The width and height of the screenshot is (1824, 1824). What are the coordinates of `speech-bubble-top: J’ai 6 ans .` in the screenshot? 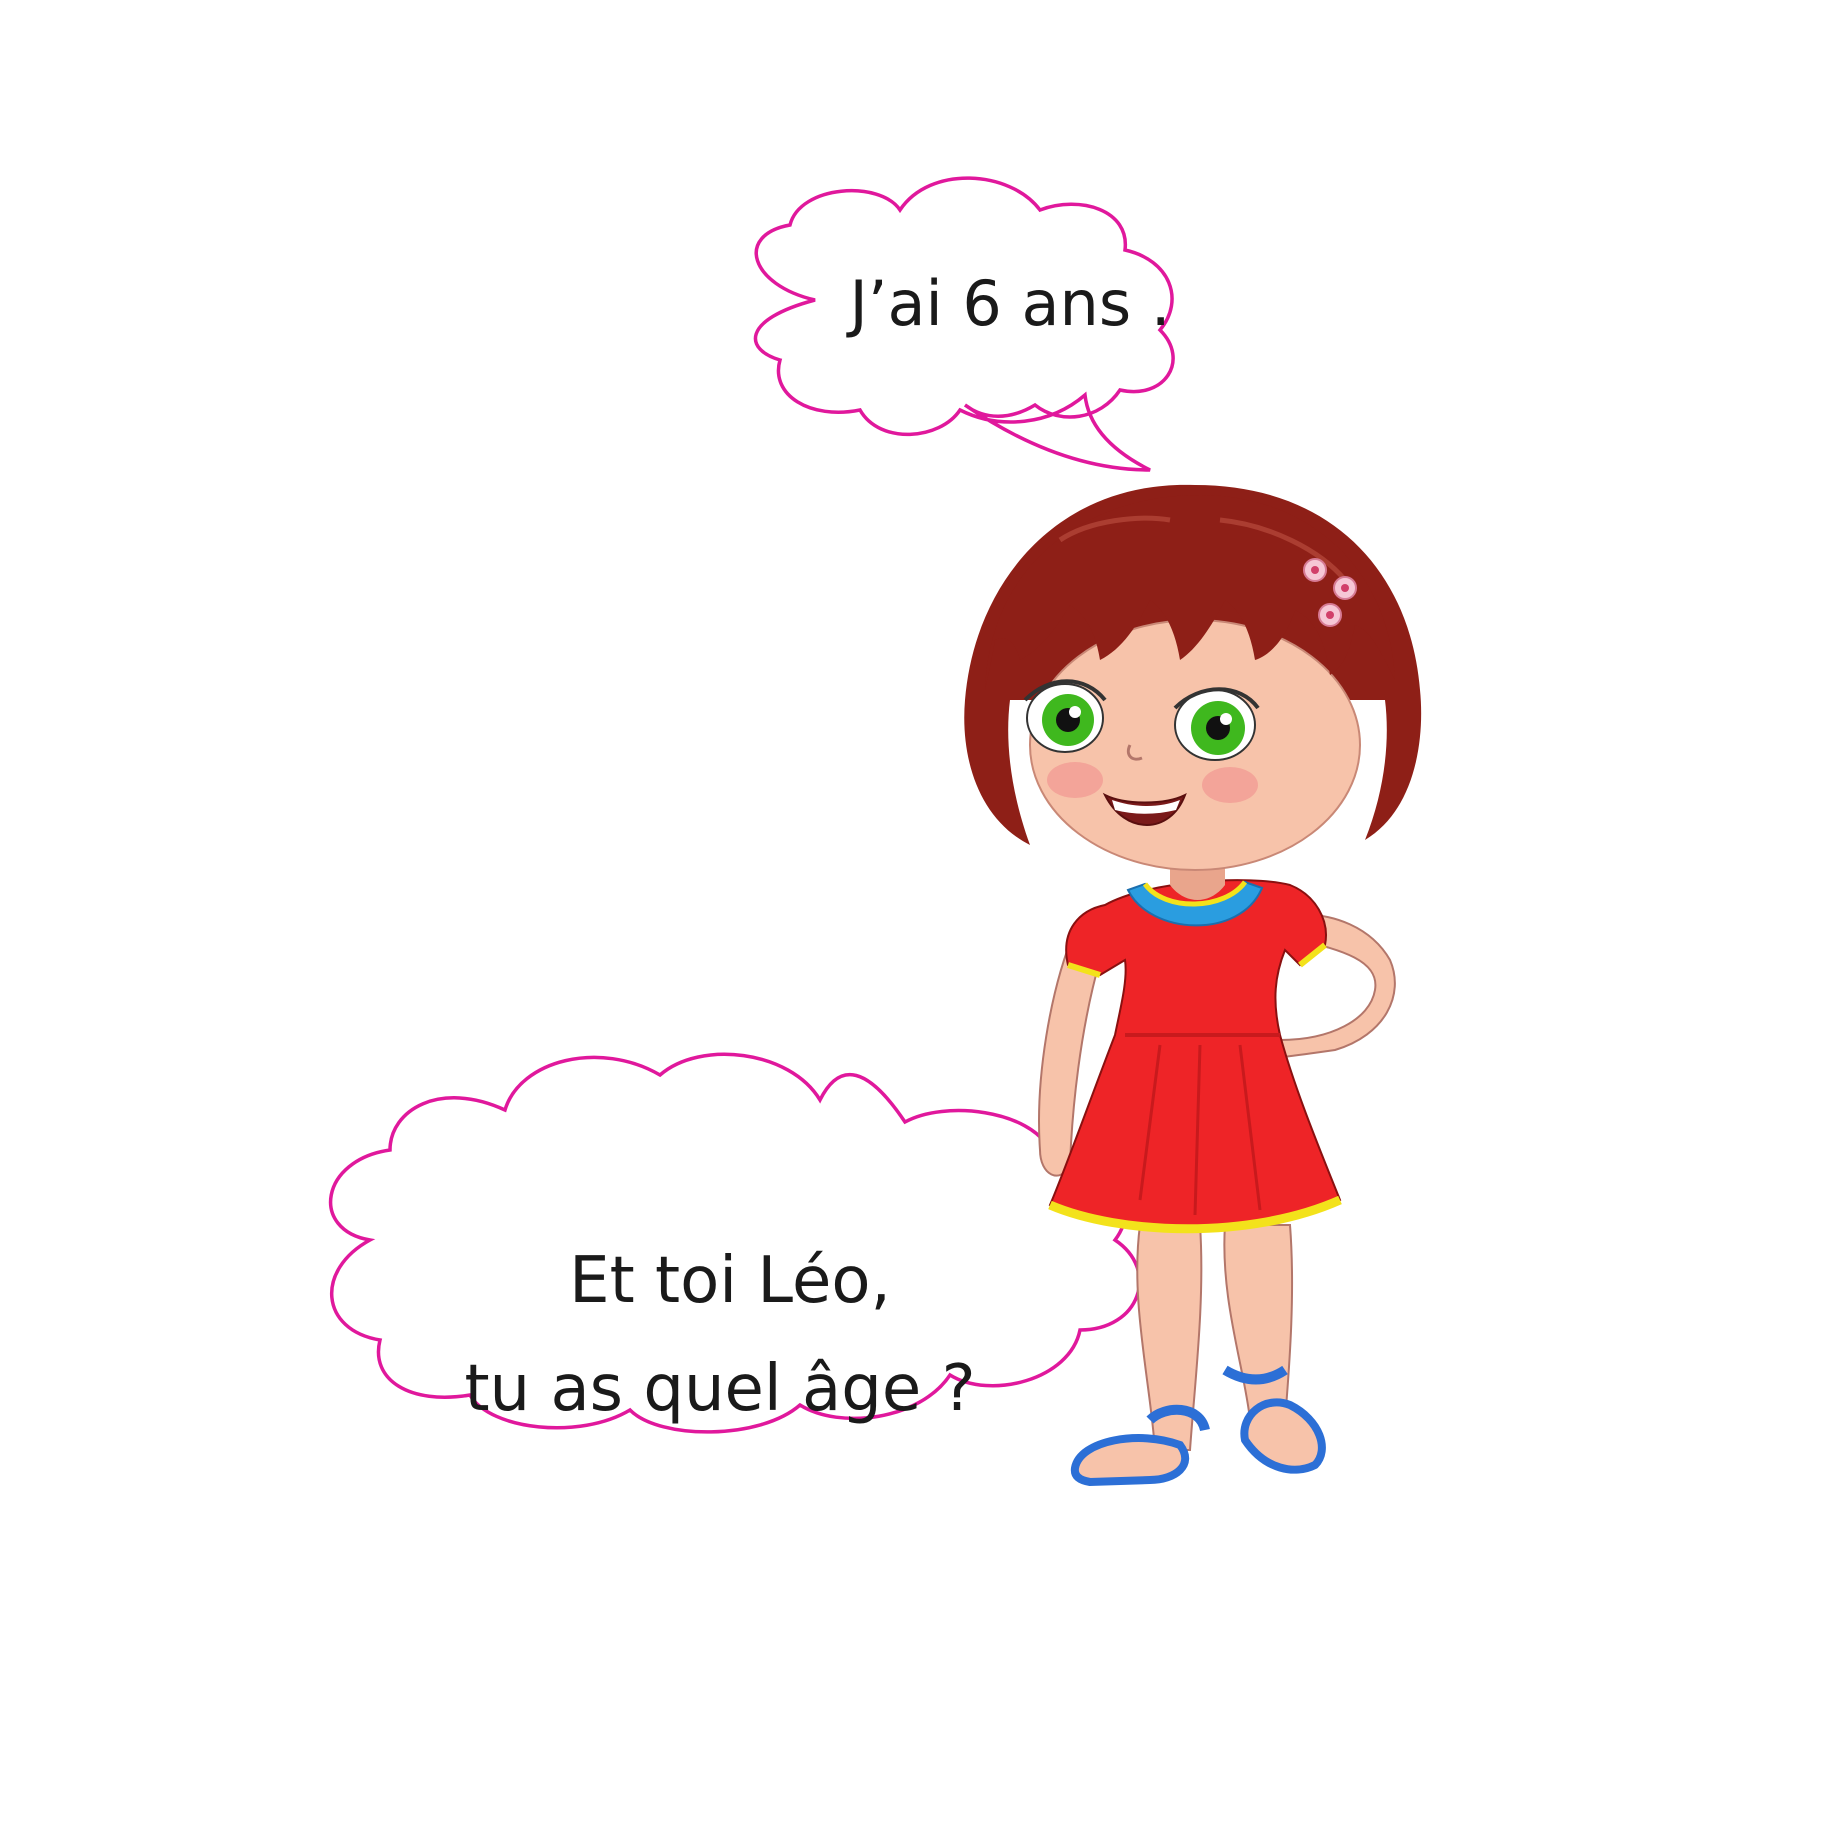 It's located at (964, 324).